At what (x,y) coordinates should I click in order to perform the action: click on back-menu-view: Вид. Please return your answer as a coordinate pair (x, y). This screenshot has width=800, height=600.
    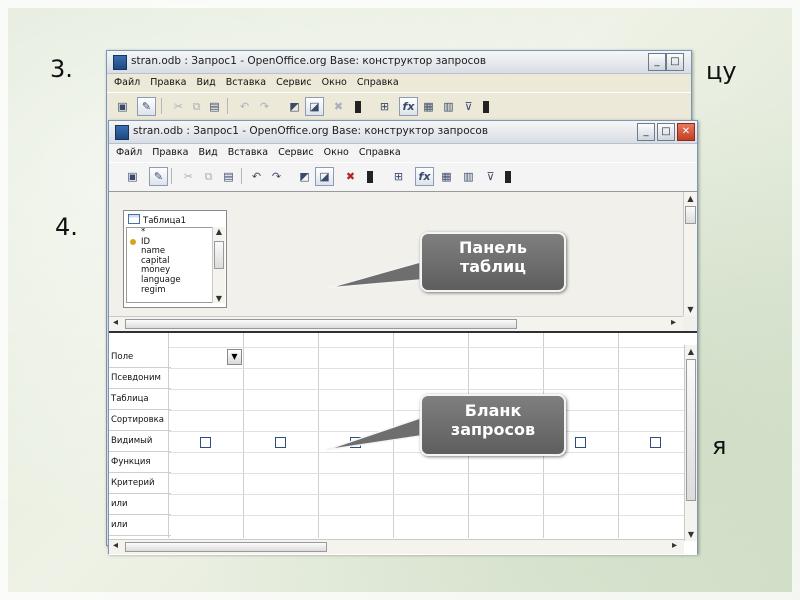
    Looking at the image, I should click on (205, 82).